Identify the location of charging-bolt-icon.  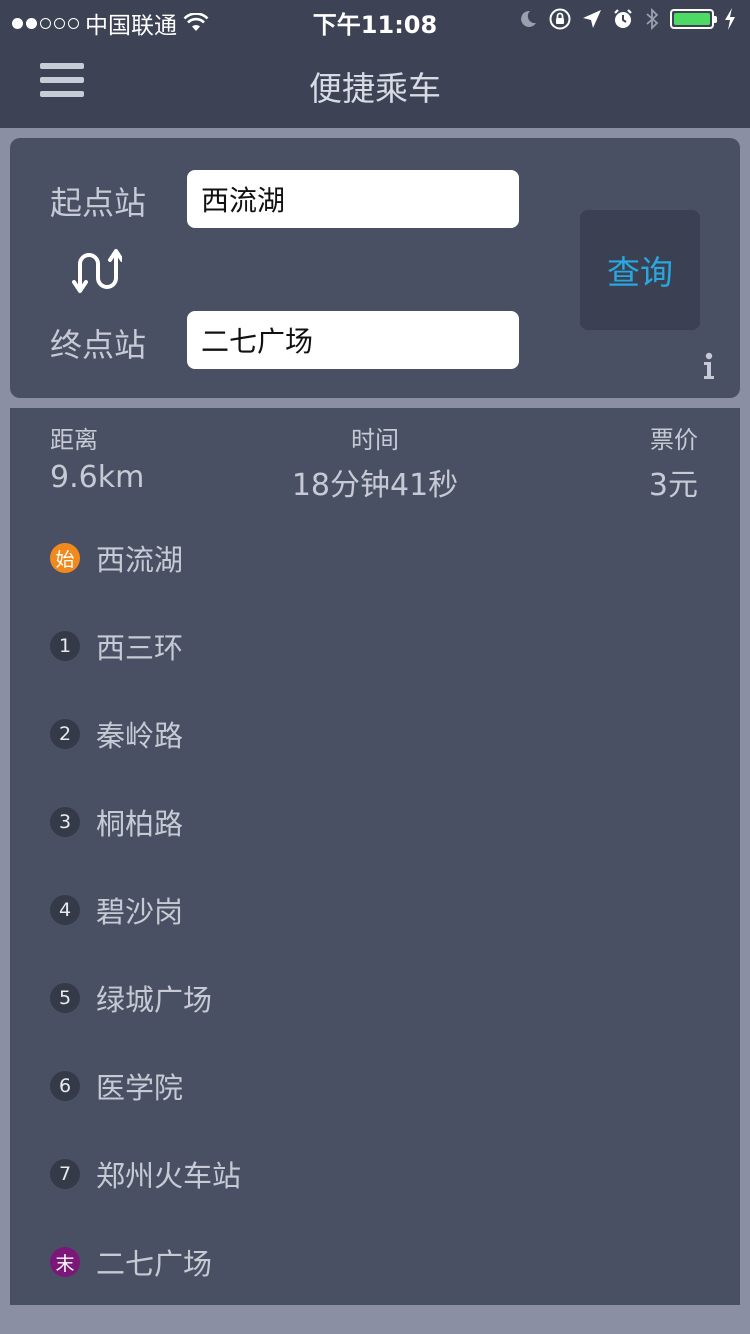
(730, 19).